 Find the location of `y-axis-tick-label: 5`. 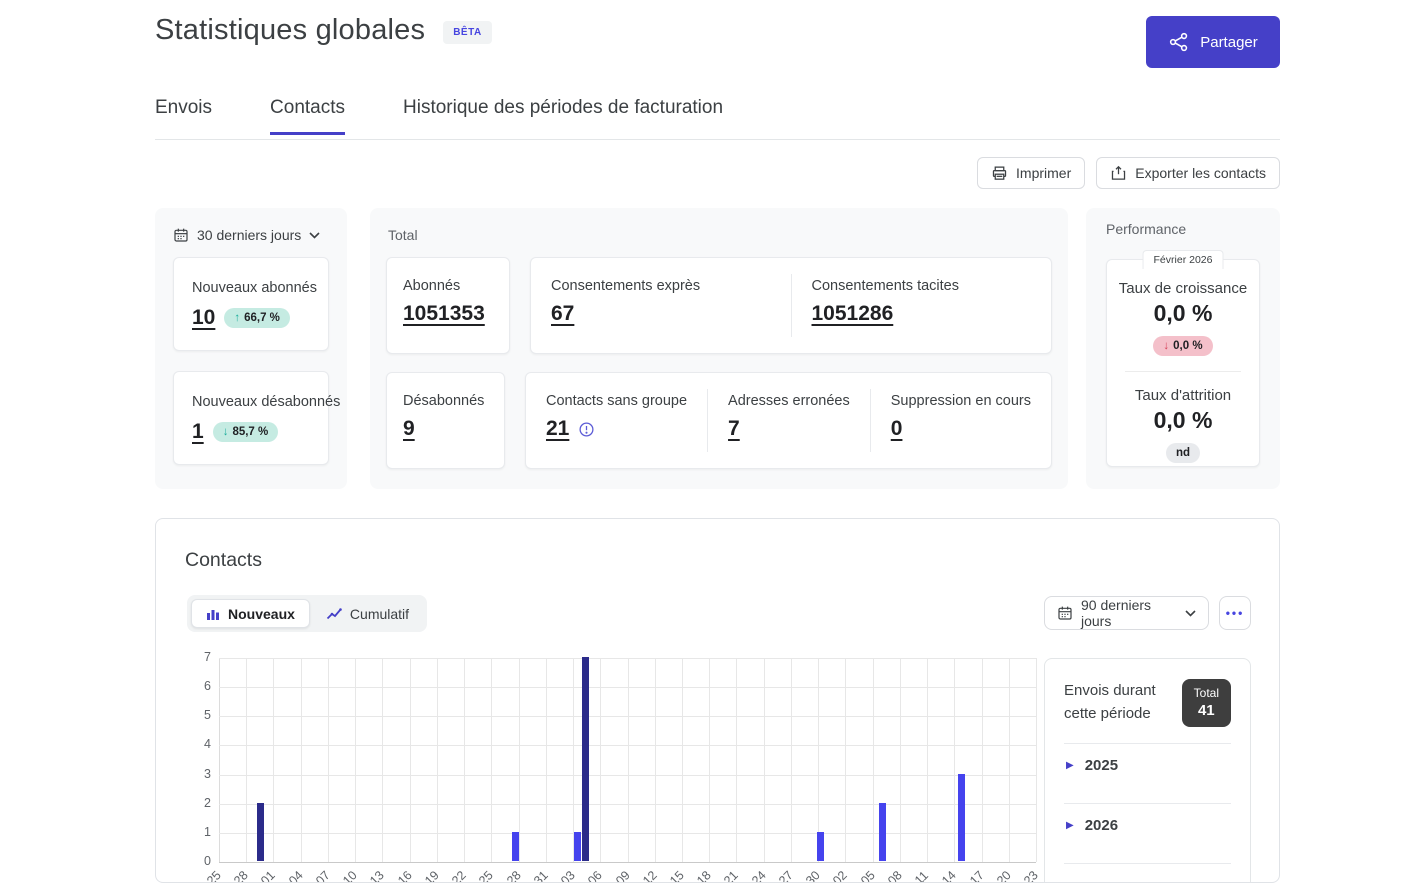

y-axis-tick-label: 5 is located at coordinates (207, 715).